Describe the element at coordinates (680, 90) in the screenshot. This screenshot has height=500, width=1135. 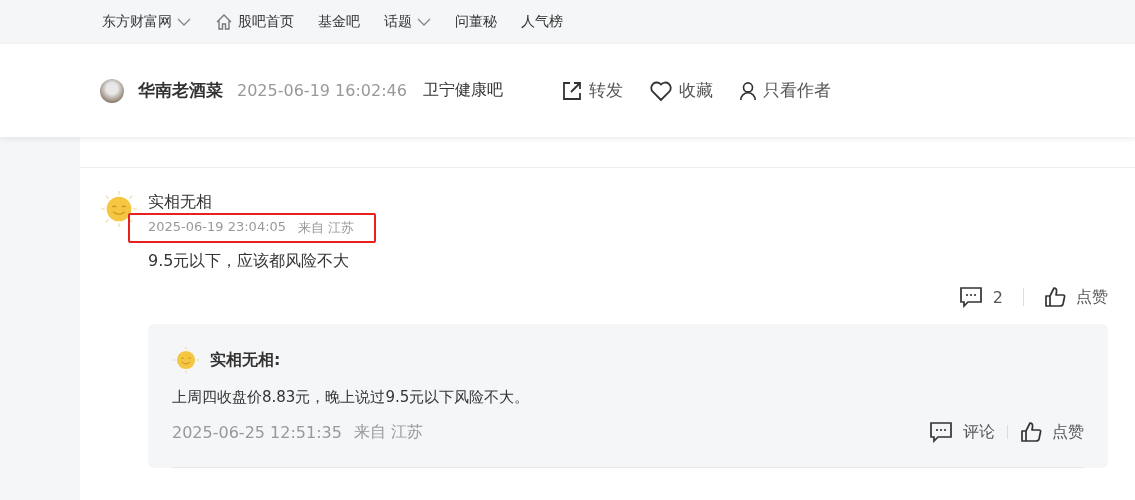
I see `action-button: 收藏` at that location.